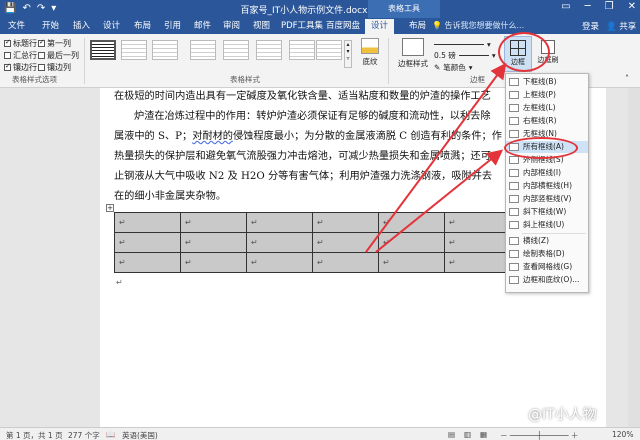 This screenshot has height=440, width=640. I want to click on watermark: @IT小人物, so click(562, 415).